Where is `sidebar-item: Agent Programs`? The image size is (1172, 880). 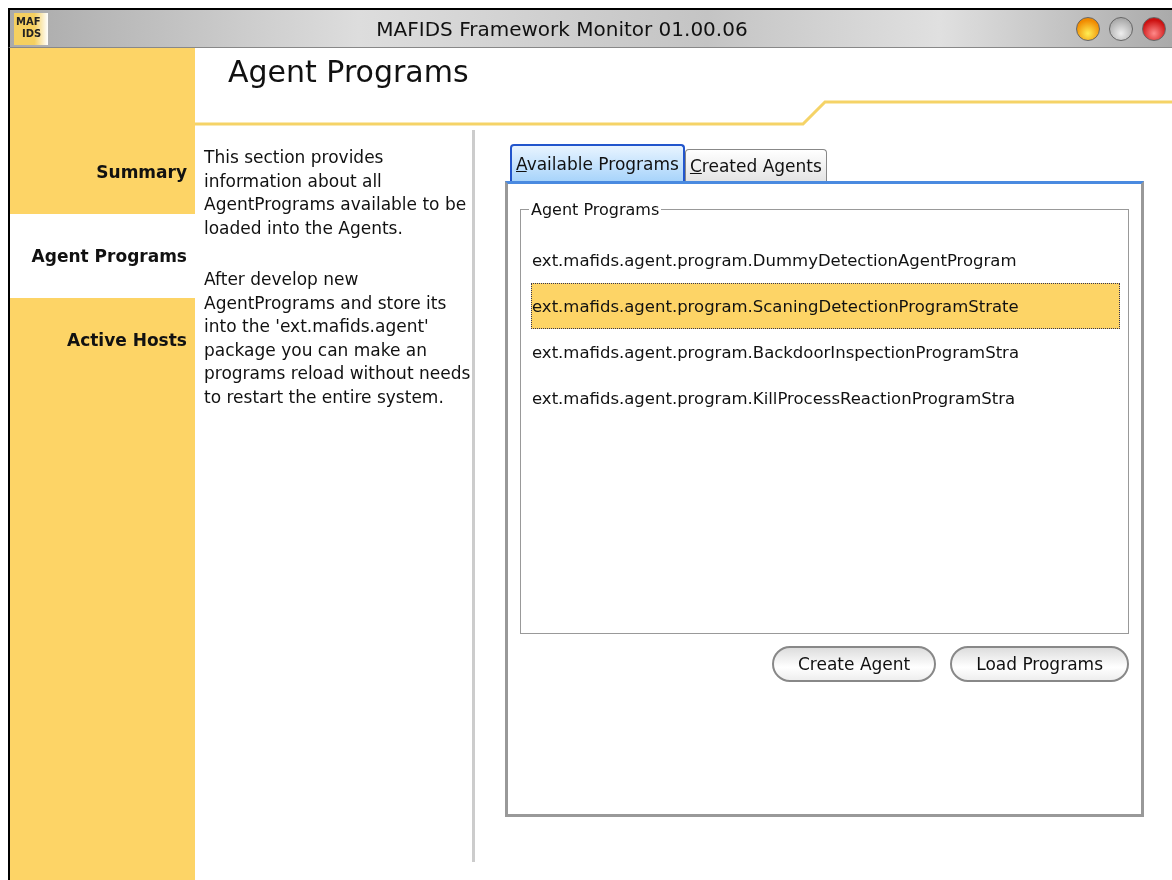 sidebar-item: Agent Programs is located at coordinates (102, 256).